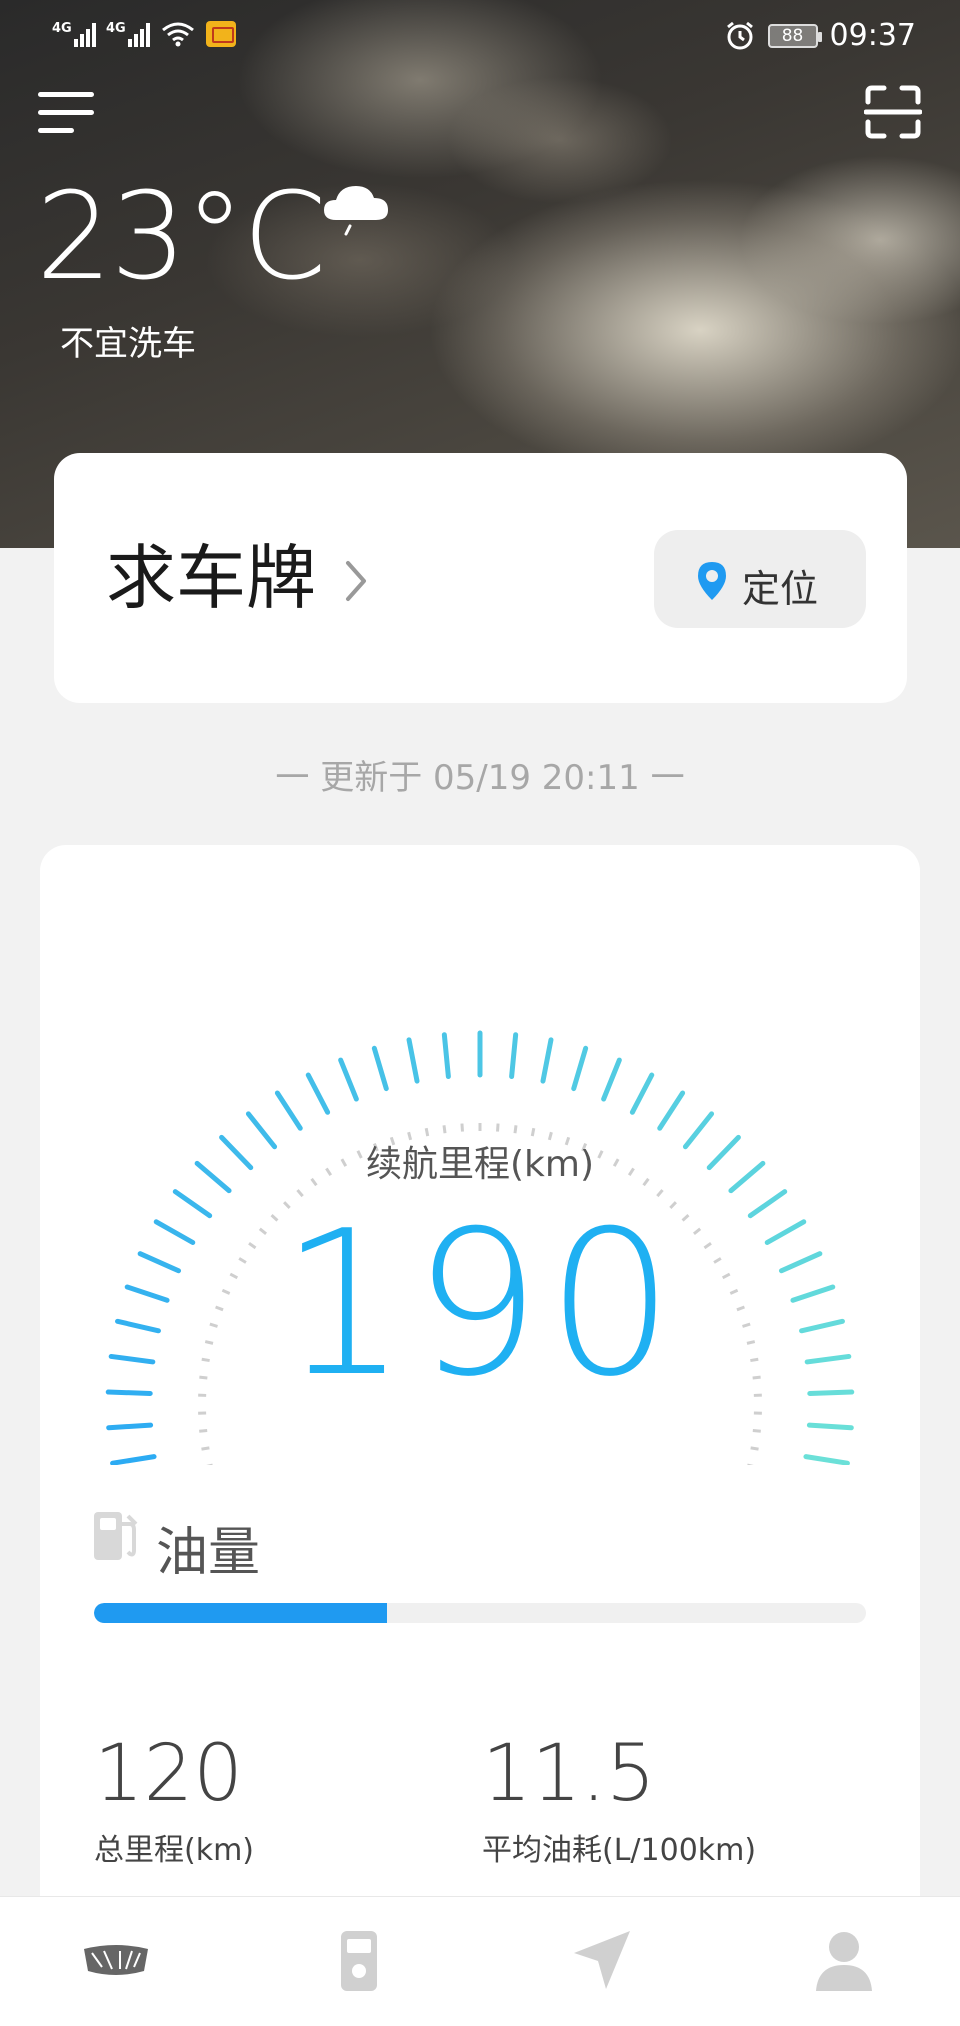 This screenshot has width=960, height=2026. I want to click on fuel-station-icon, so click(359, 1961).